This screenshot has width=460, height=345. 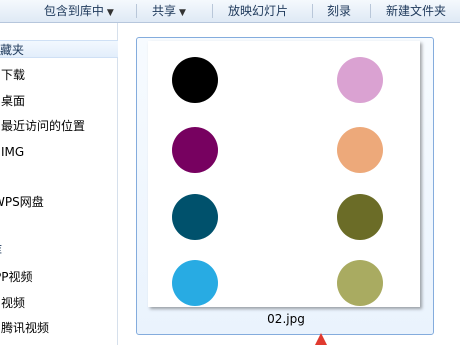 I want to click on cursor-arrow-icon, so click(x=321, y=339).